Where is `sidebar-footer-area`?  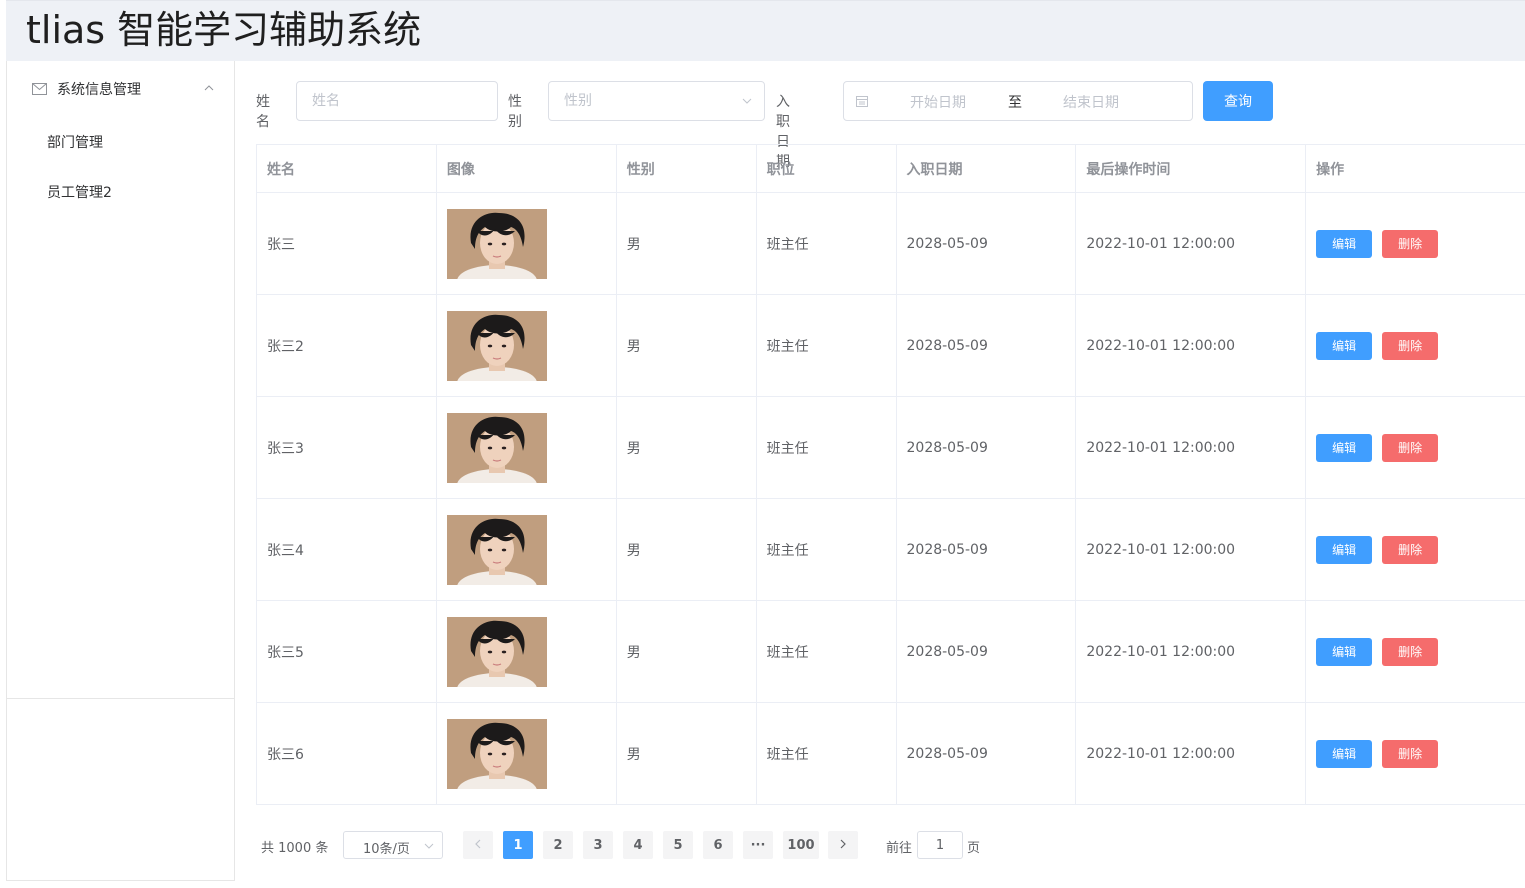 sidebar-footer-area is located at coordinates (120, 790).